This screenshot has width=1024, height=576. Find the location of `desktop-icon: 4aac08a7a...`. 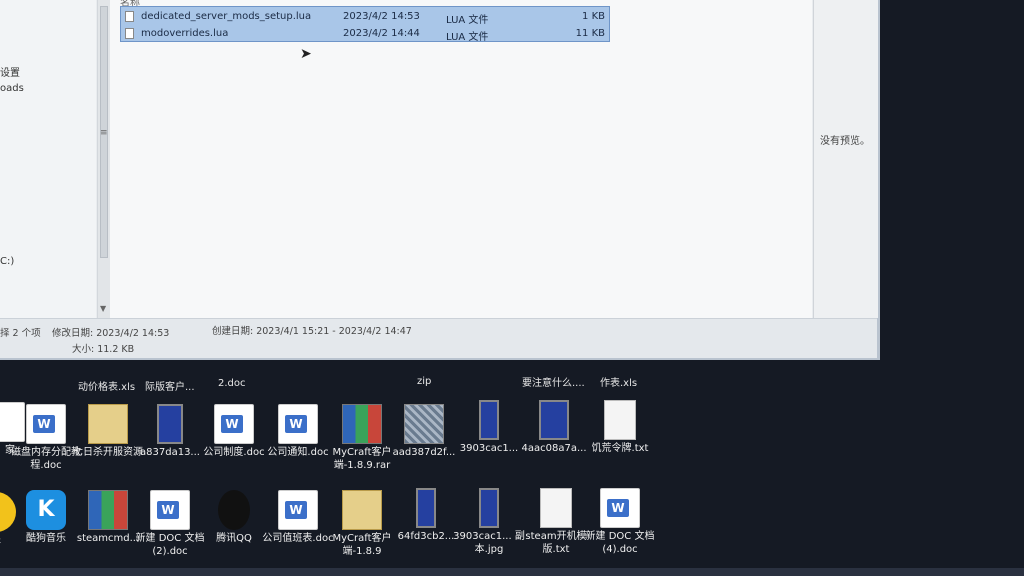

desktop-icon: 4aac08a7a... is located at coordinates (554, 440).